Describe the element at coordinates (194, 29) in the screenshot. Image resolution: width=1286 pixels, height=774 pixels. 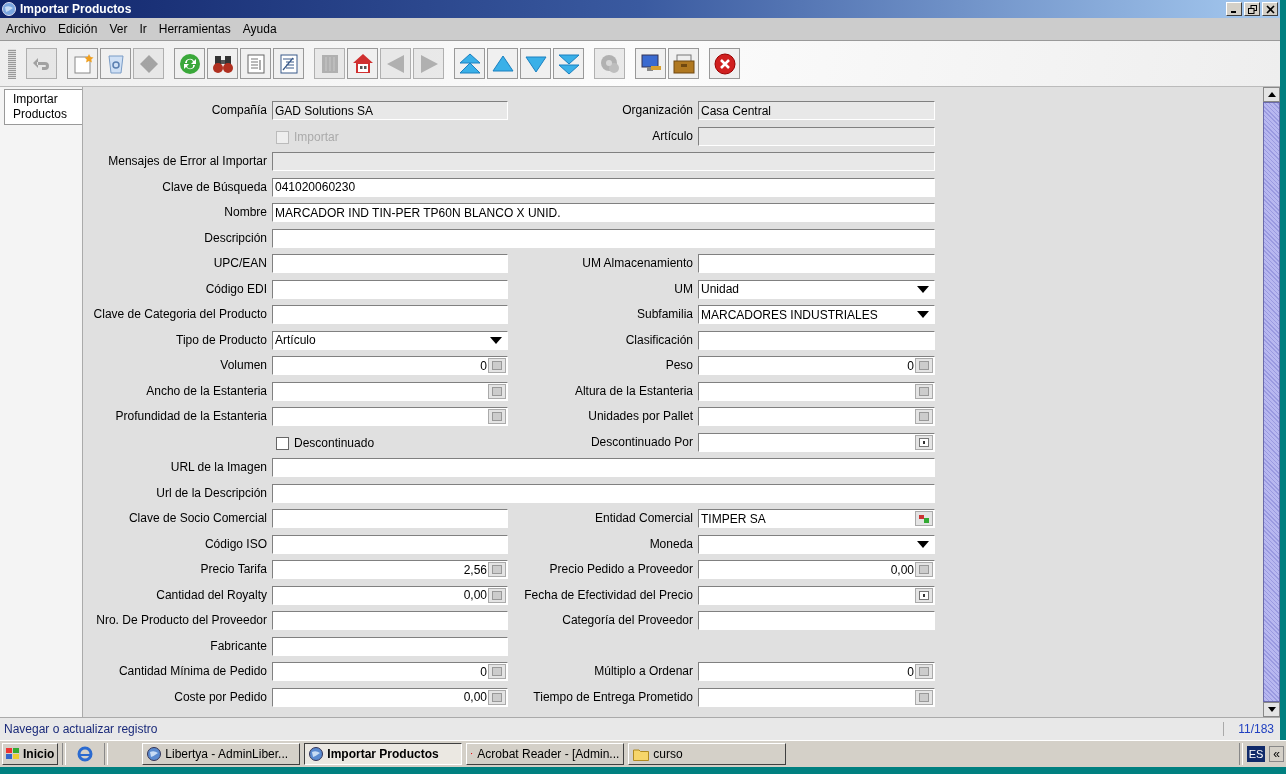
I see `menu-item: Herramientas` at that location.